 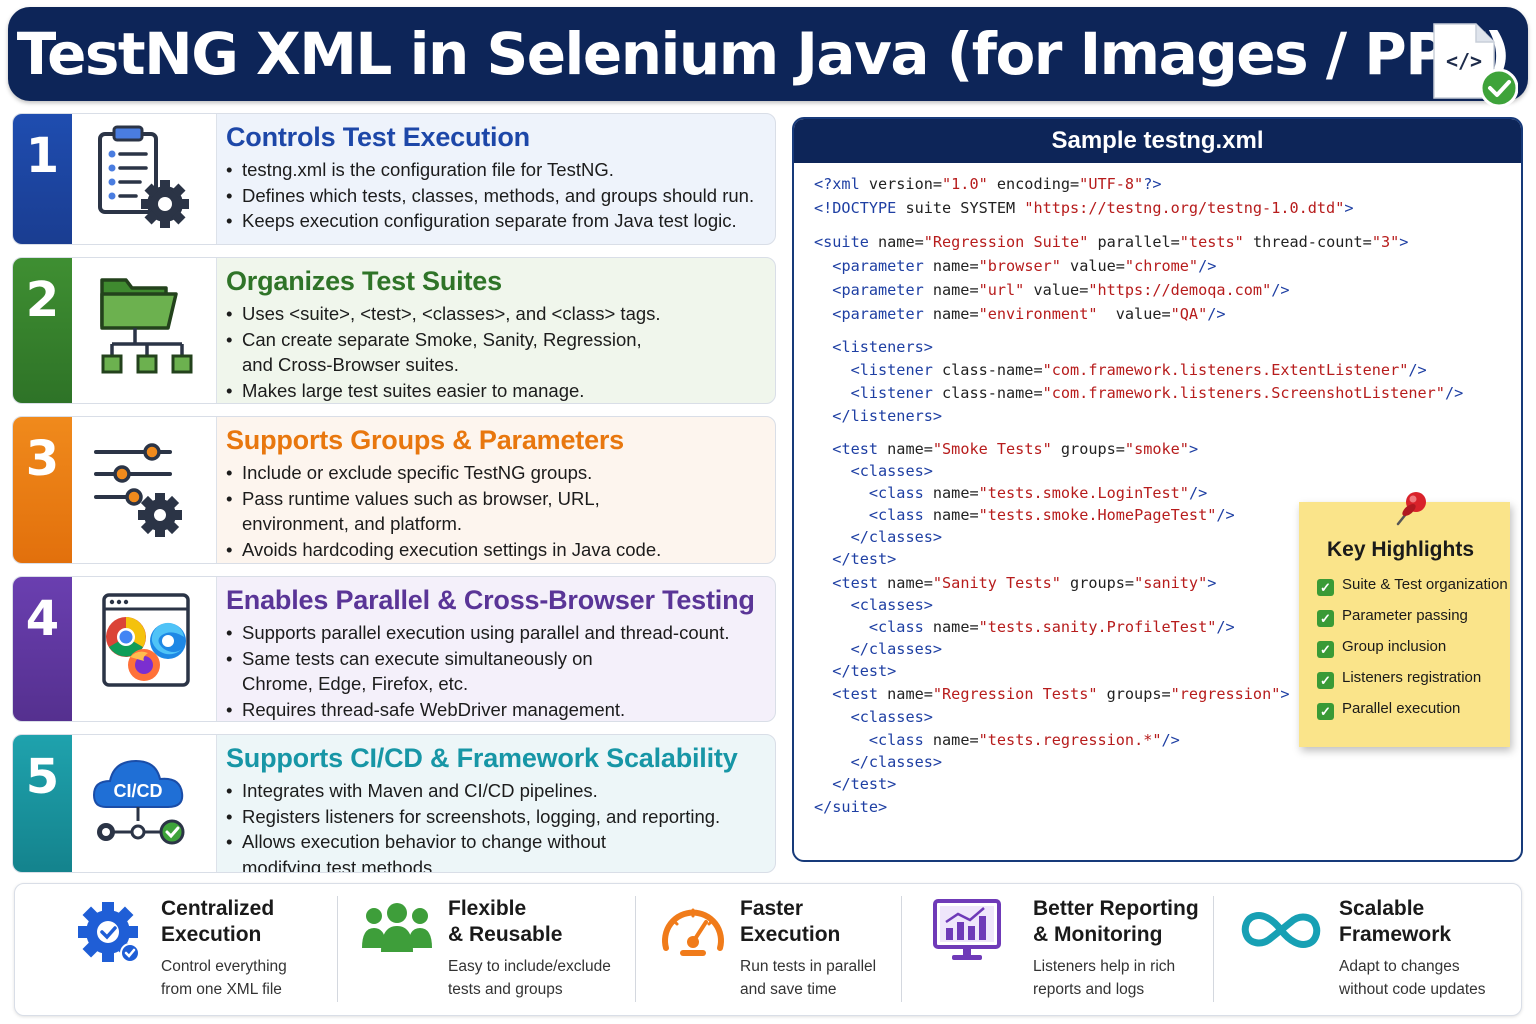 What do you see at coordinates (42, 330) in the screenshot?
I see `feature-number: 2` at bounding box center [42, 330].